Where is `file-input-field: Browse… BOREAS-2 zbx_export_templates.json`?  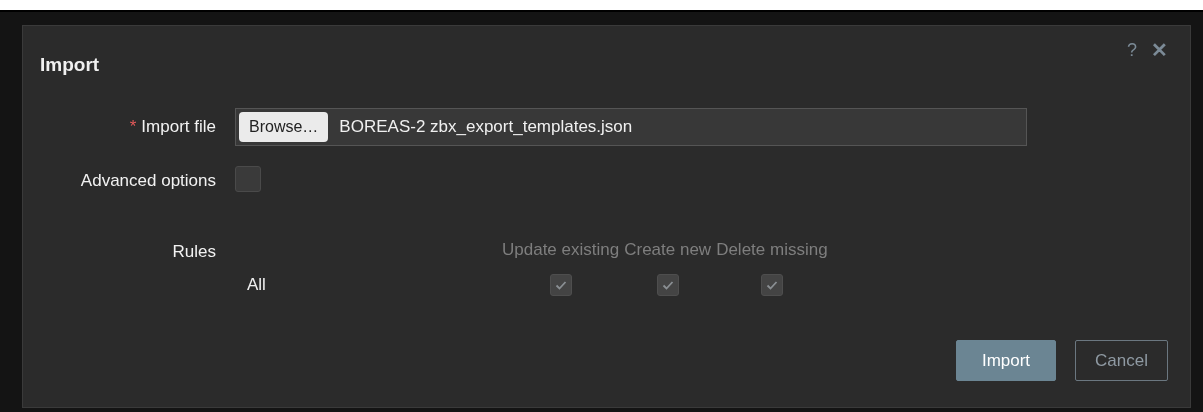 file-input-field: Browse… BOREAS-2 zbx_export_templates.json is located at coordinates (631, 127).